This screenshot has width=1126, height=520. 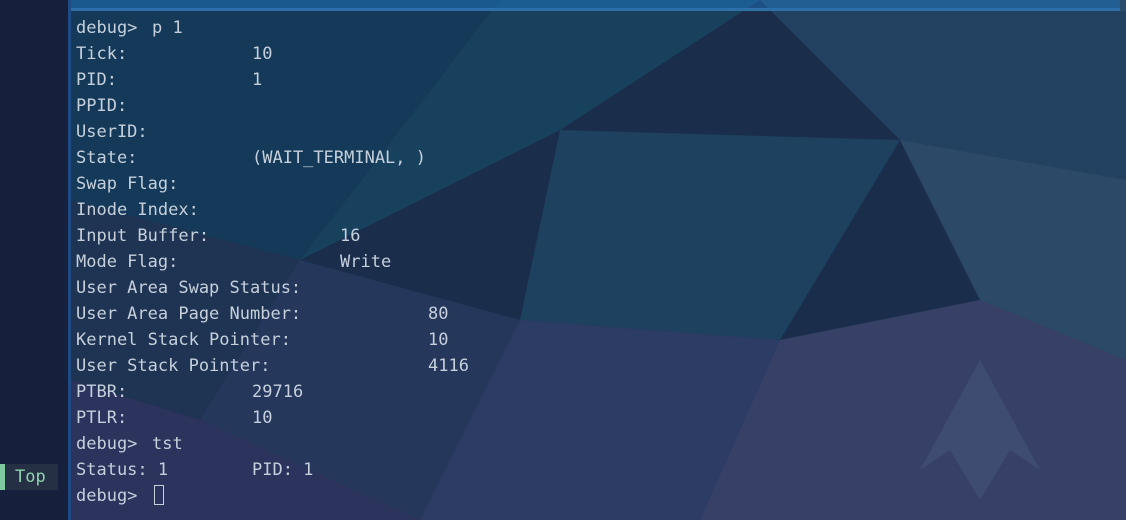 I want to click on field-value: PID: 1, so click(x=283, y=470).